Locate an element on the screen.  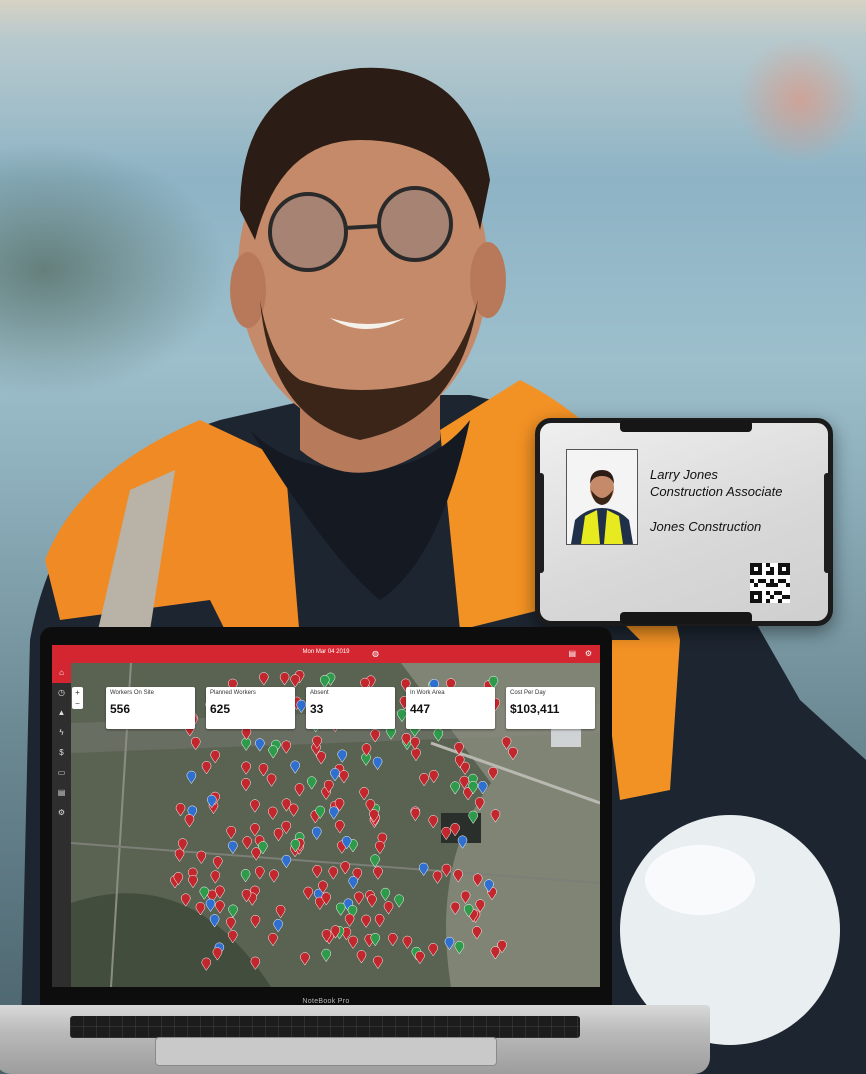
trackpad is located at coordinates (326, 1051).